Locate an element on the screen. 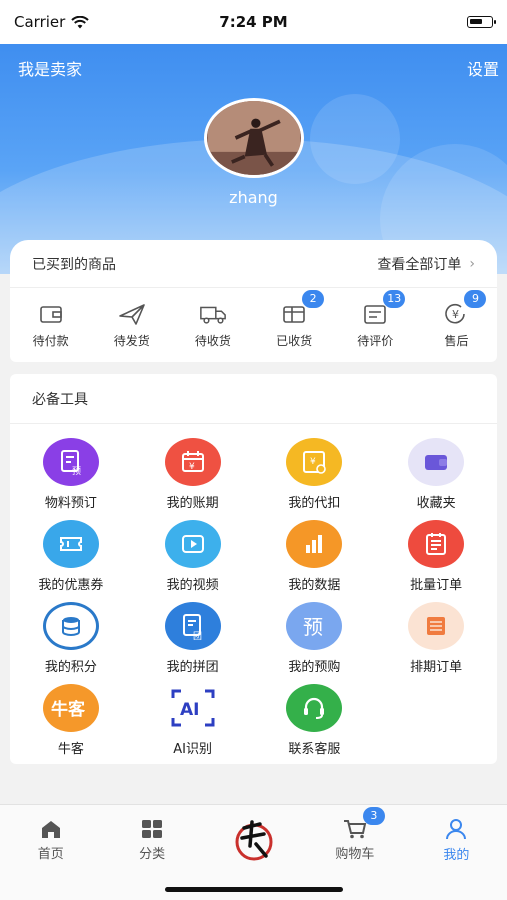 The image size is (507, 900). cart-icon is located at coordinates (355, 828).